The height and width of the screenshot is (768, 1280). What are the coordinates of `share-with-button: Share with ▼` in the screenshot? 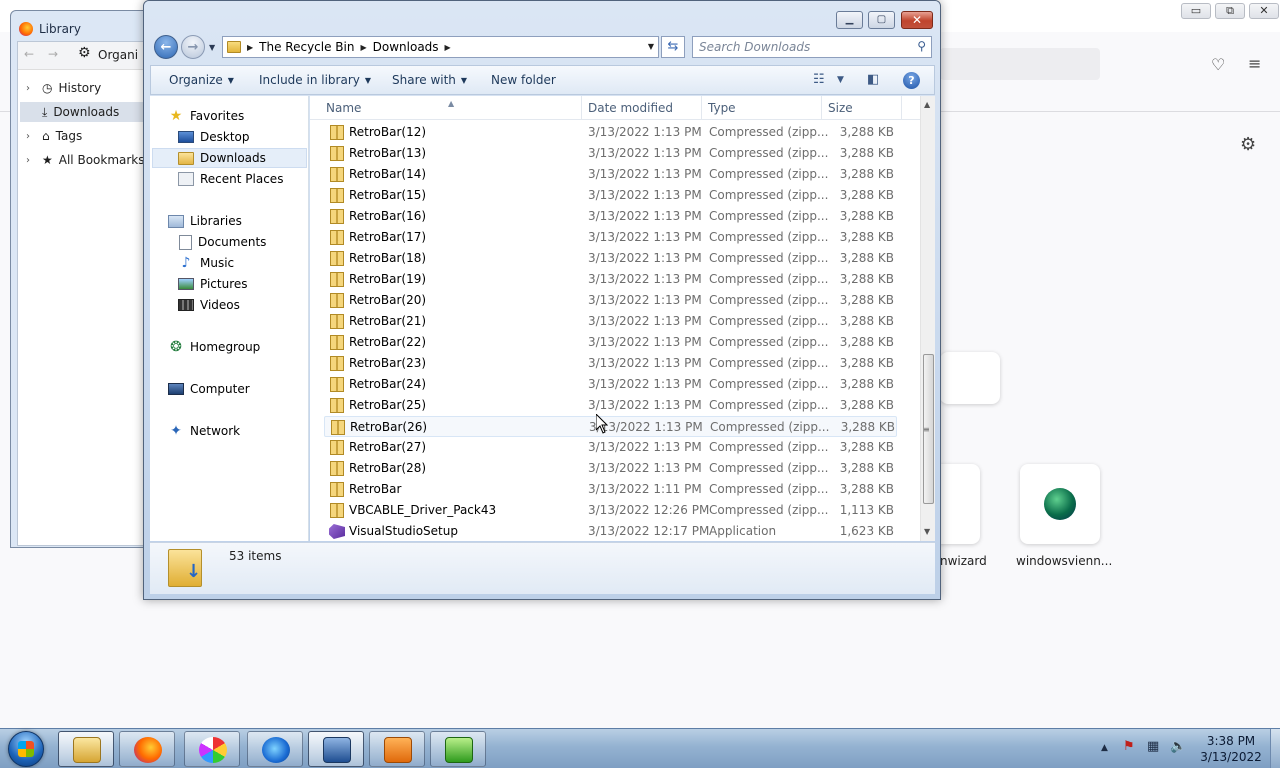 It's located at (429, 80).